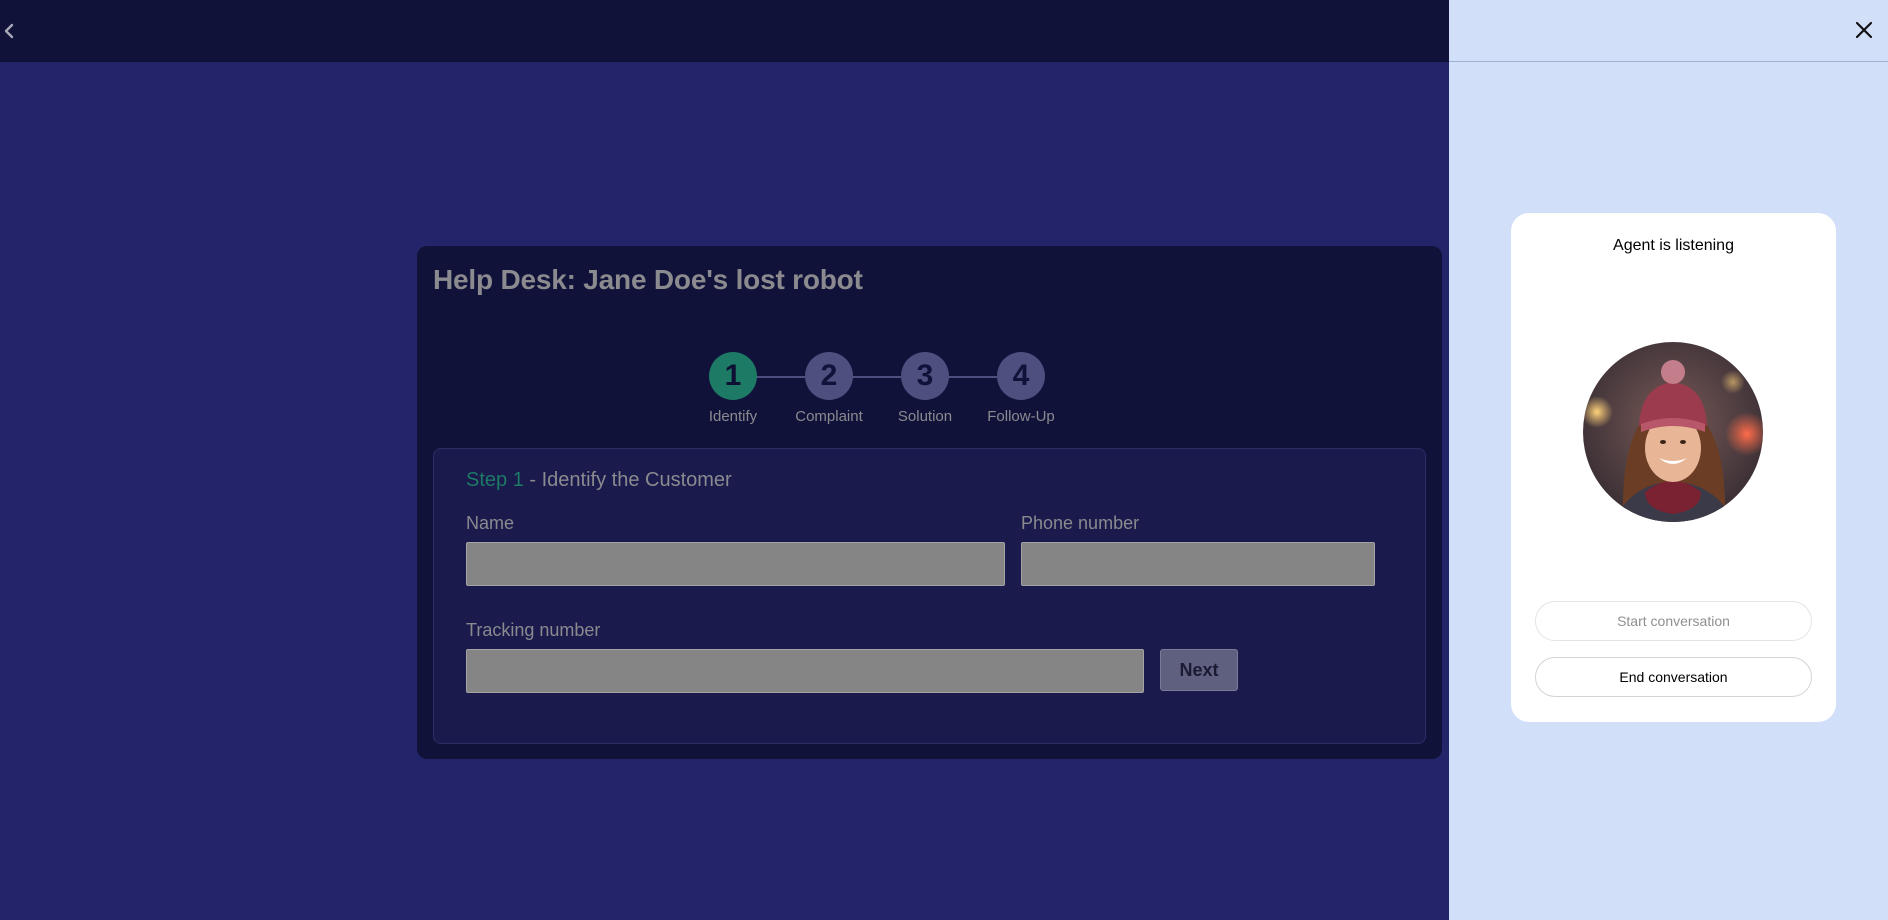 The height and width of the screenshot is (920, 1888). What do you see at coordinates (925, 376) in the screenshot?
I see `step-number: 3` at bounding box center [925, 376].